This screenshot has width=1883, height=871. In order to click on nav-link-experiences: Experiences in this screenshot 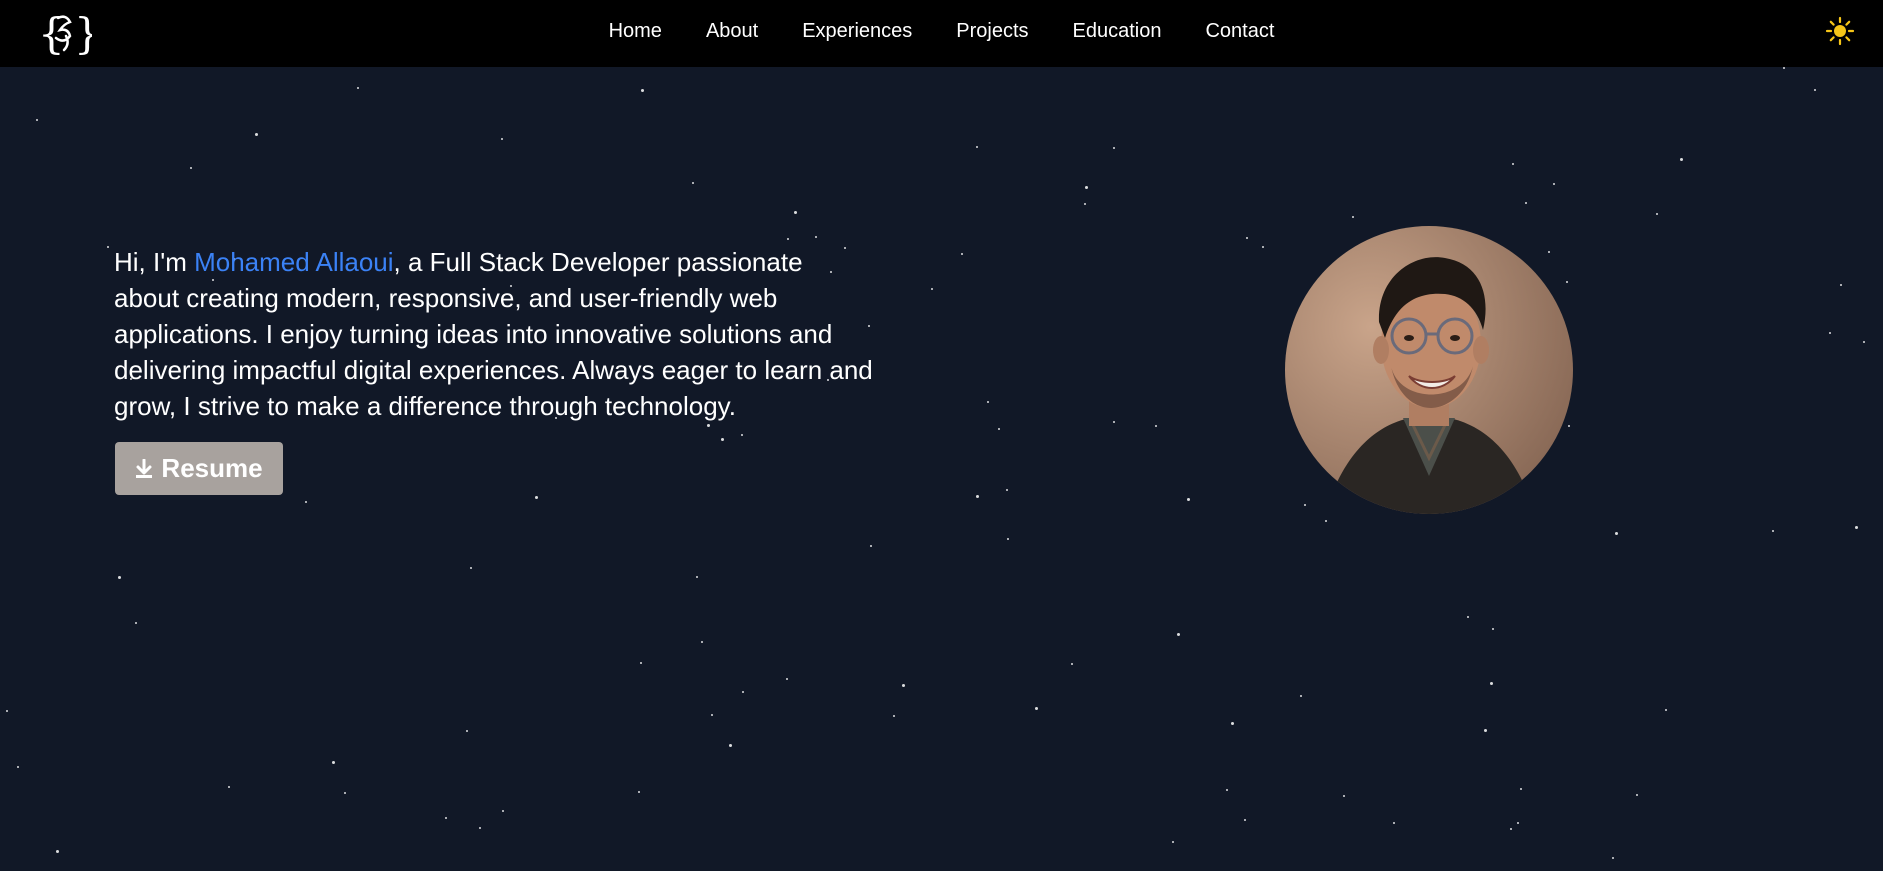, I will do `click(857, 31)`.